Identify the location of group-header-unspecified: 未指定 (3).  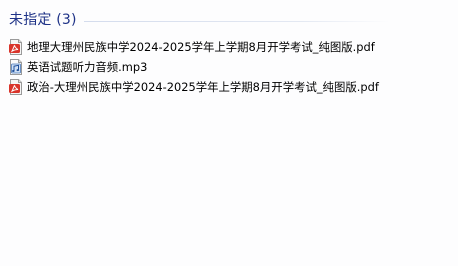
(43, 20).